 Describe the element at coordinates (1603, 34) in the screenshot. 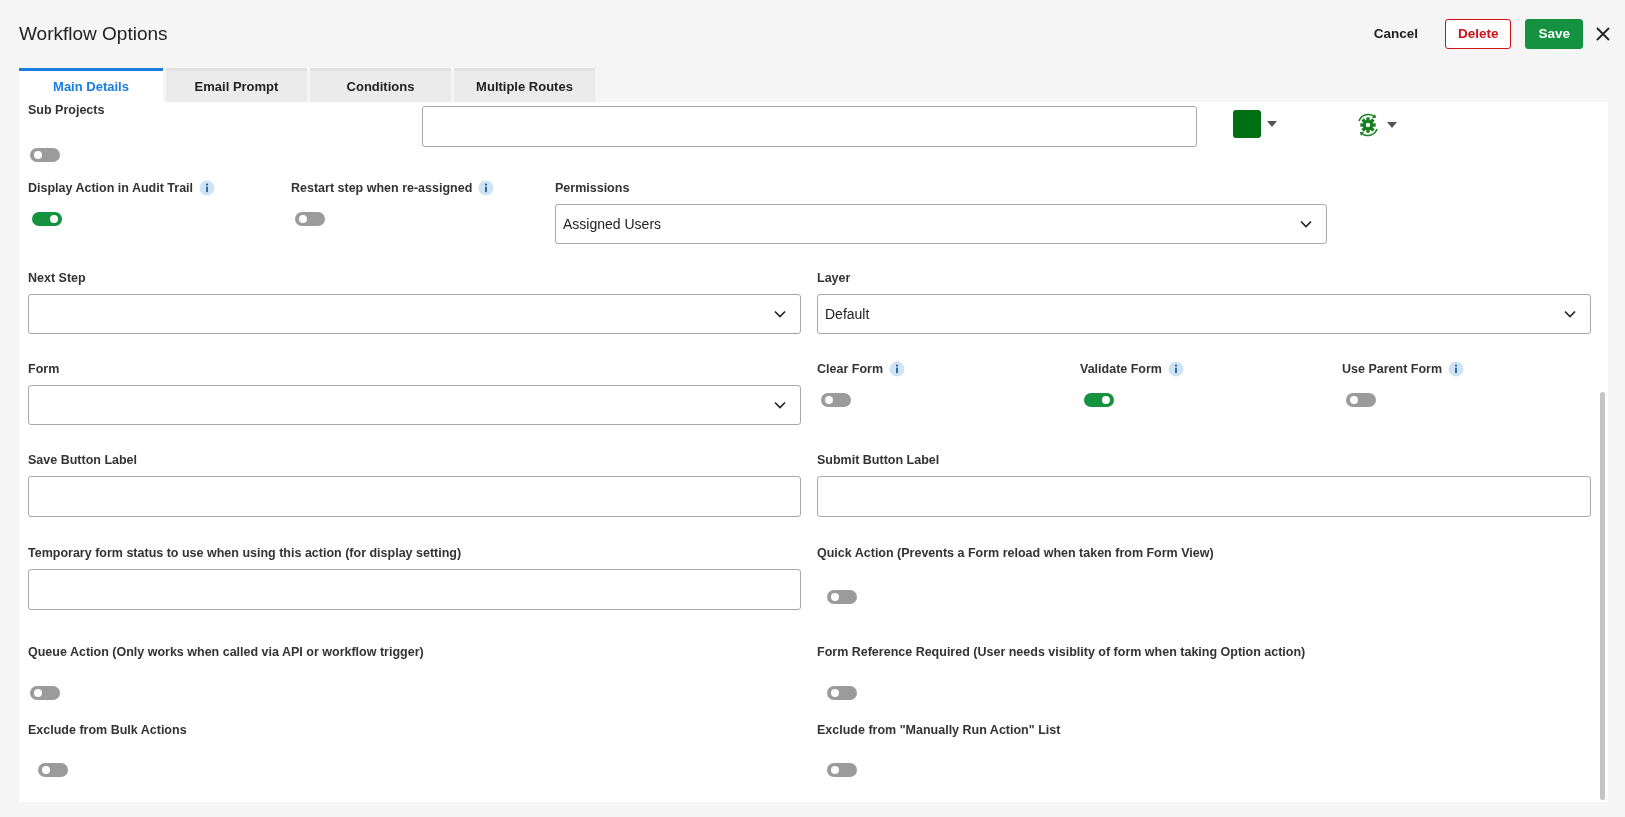

I see `close-icon` at that location.